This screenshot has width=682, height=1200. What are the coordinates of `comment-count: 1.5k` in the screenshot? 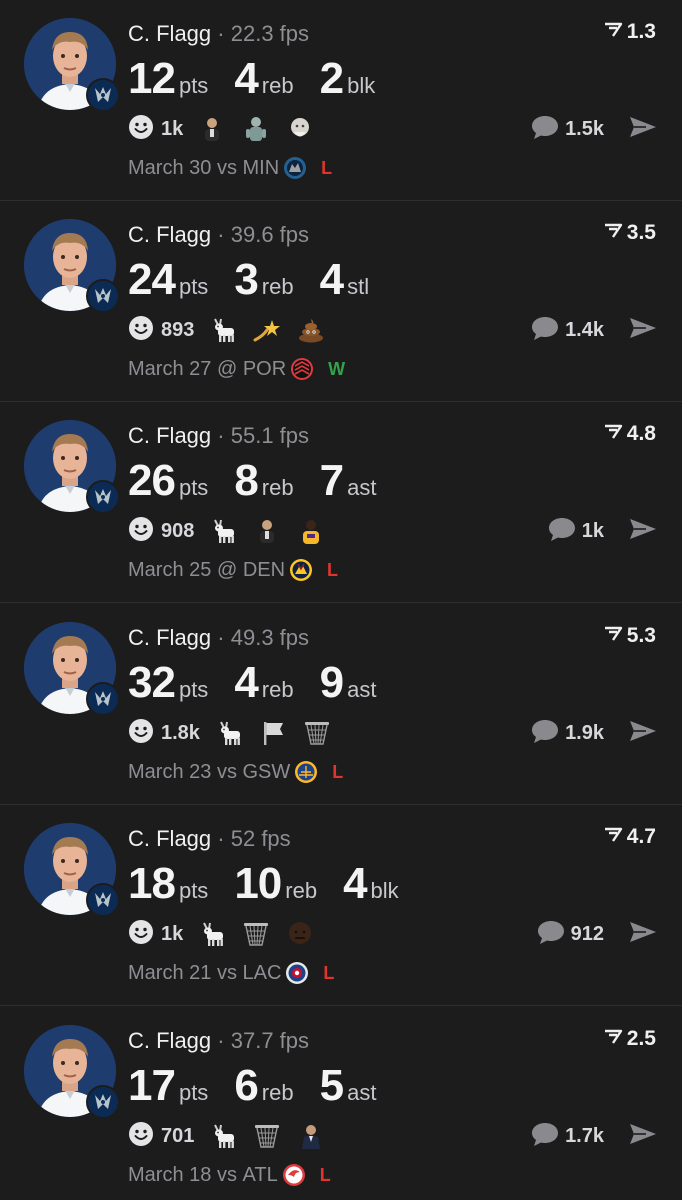 It's located at (584, 129).